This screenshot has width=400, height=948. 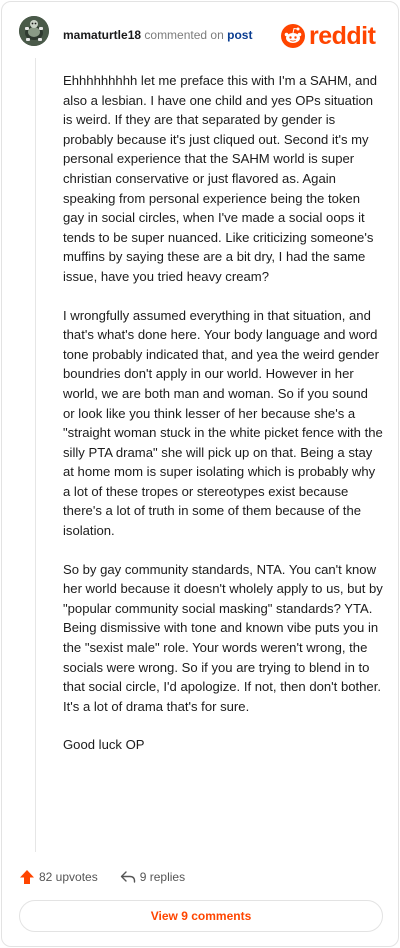 I want to click on view-comments-button: View 9 comments, so click(x=201, y=916).